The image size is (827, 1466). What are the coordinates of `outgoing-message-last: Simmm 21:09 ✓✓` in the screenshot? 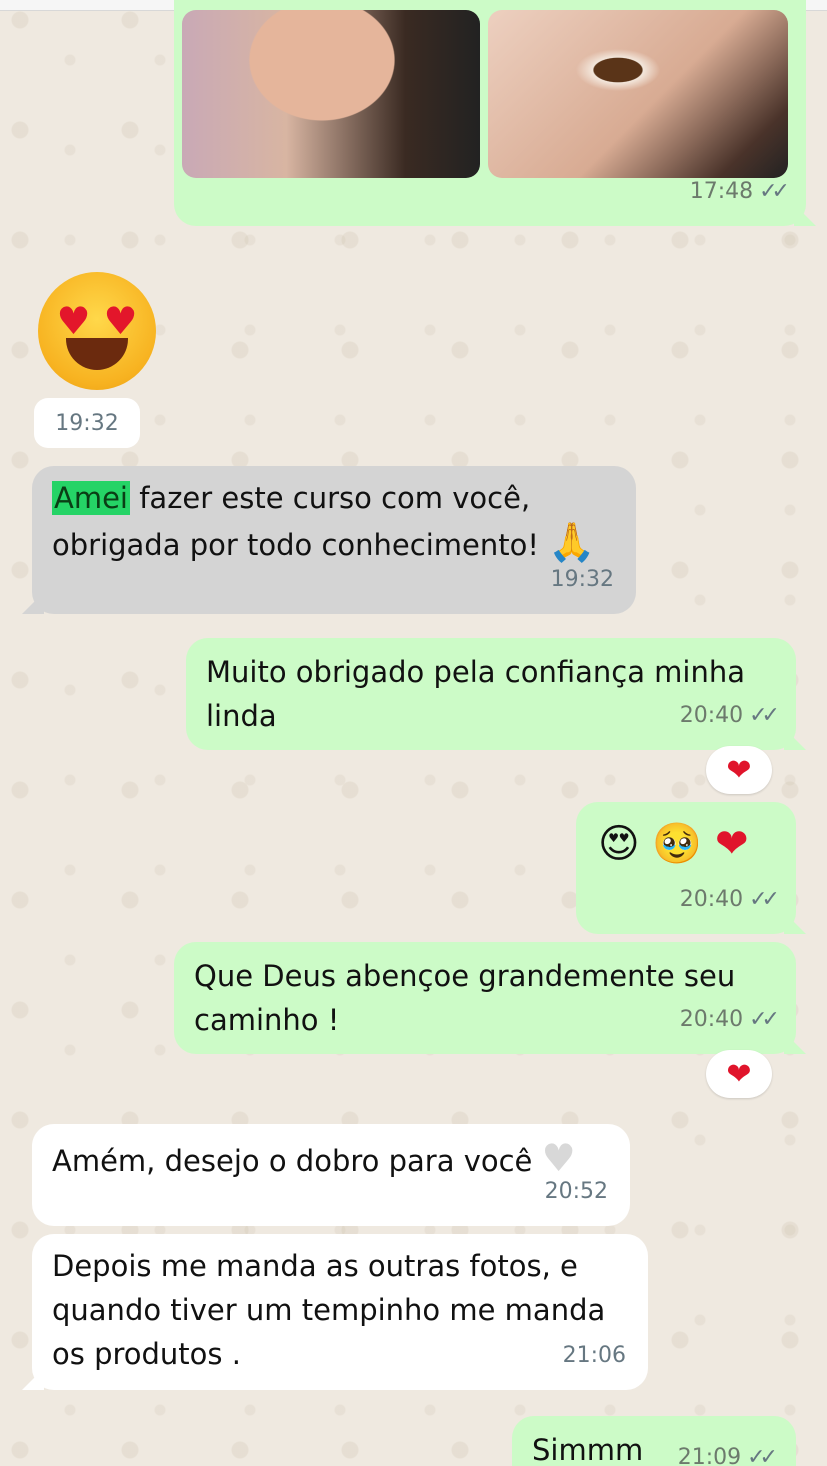 It's located at (654, 1441).